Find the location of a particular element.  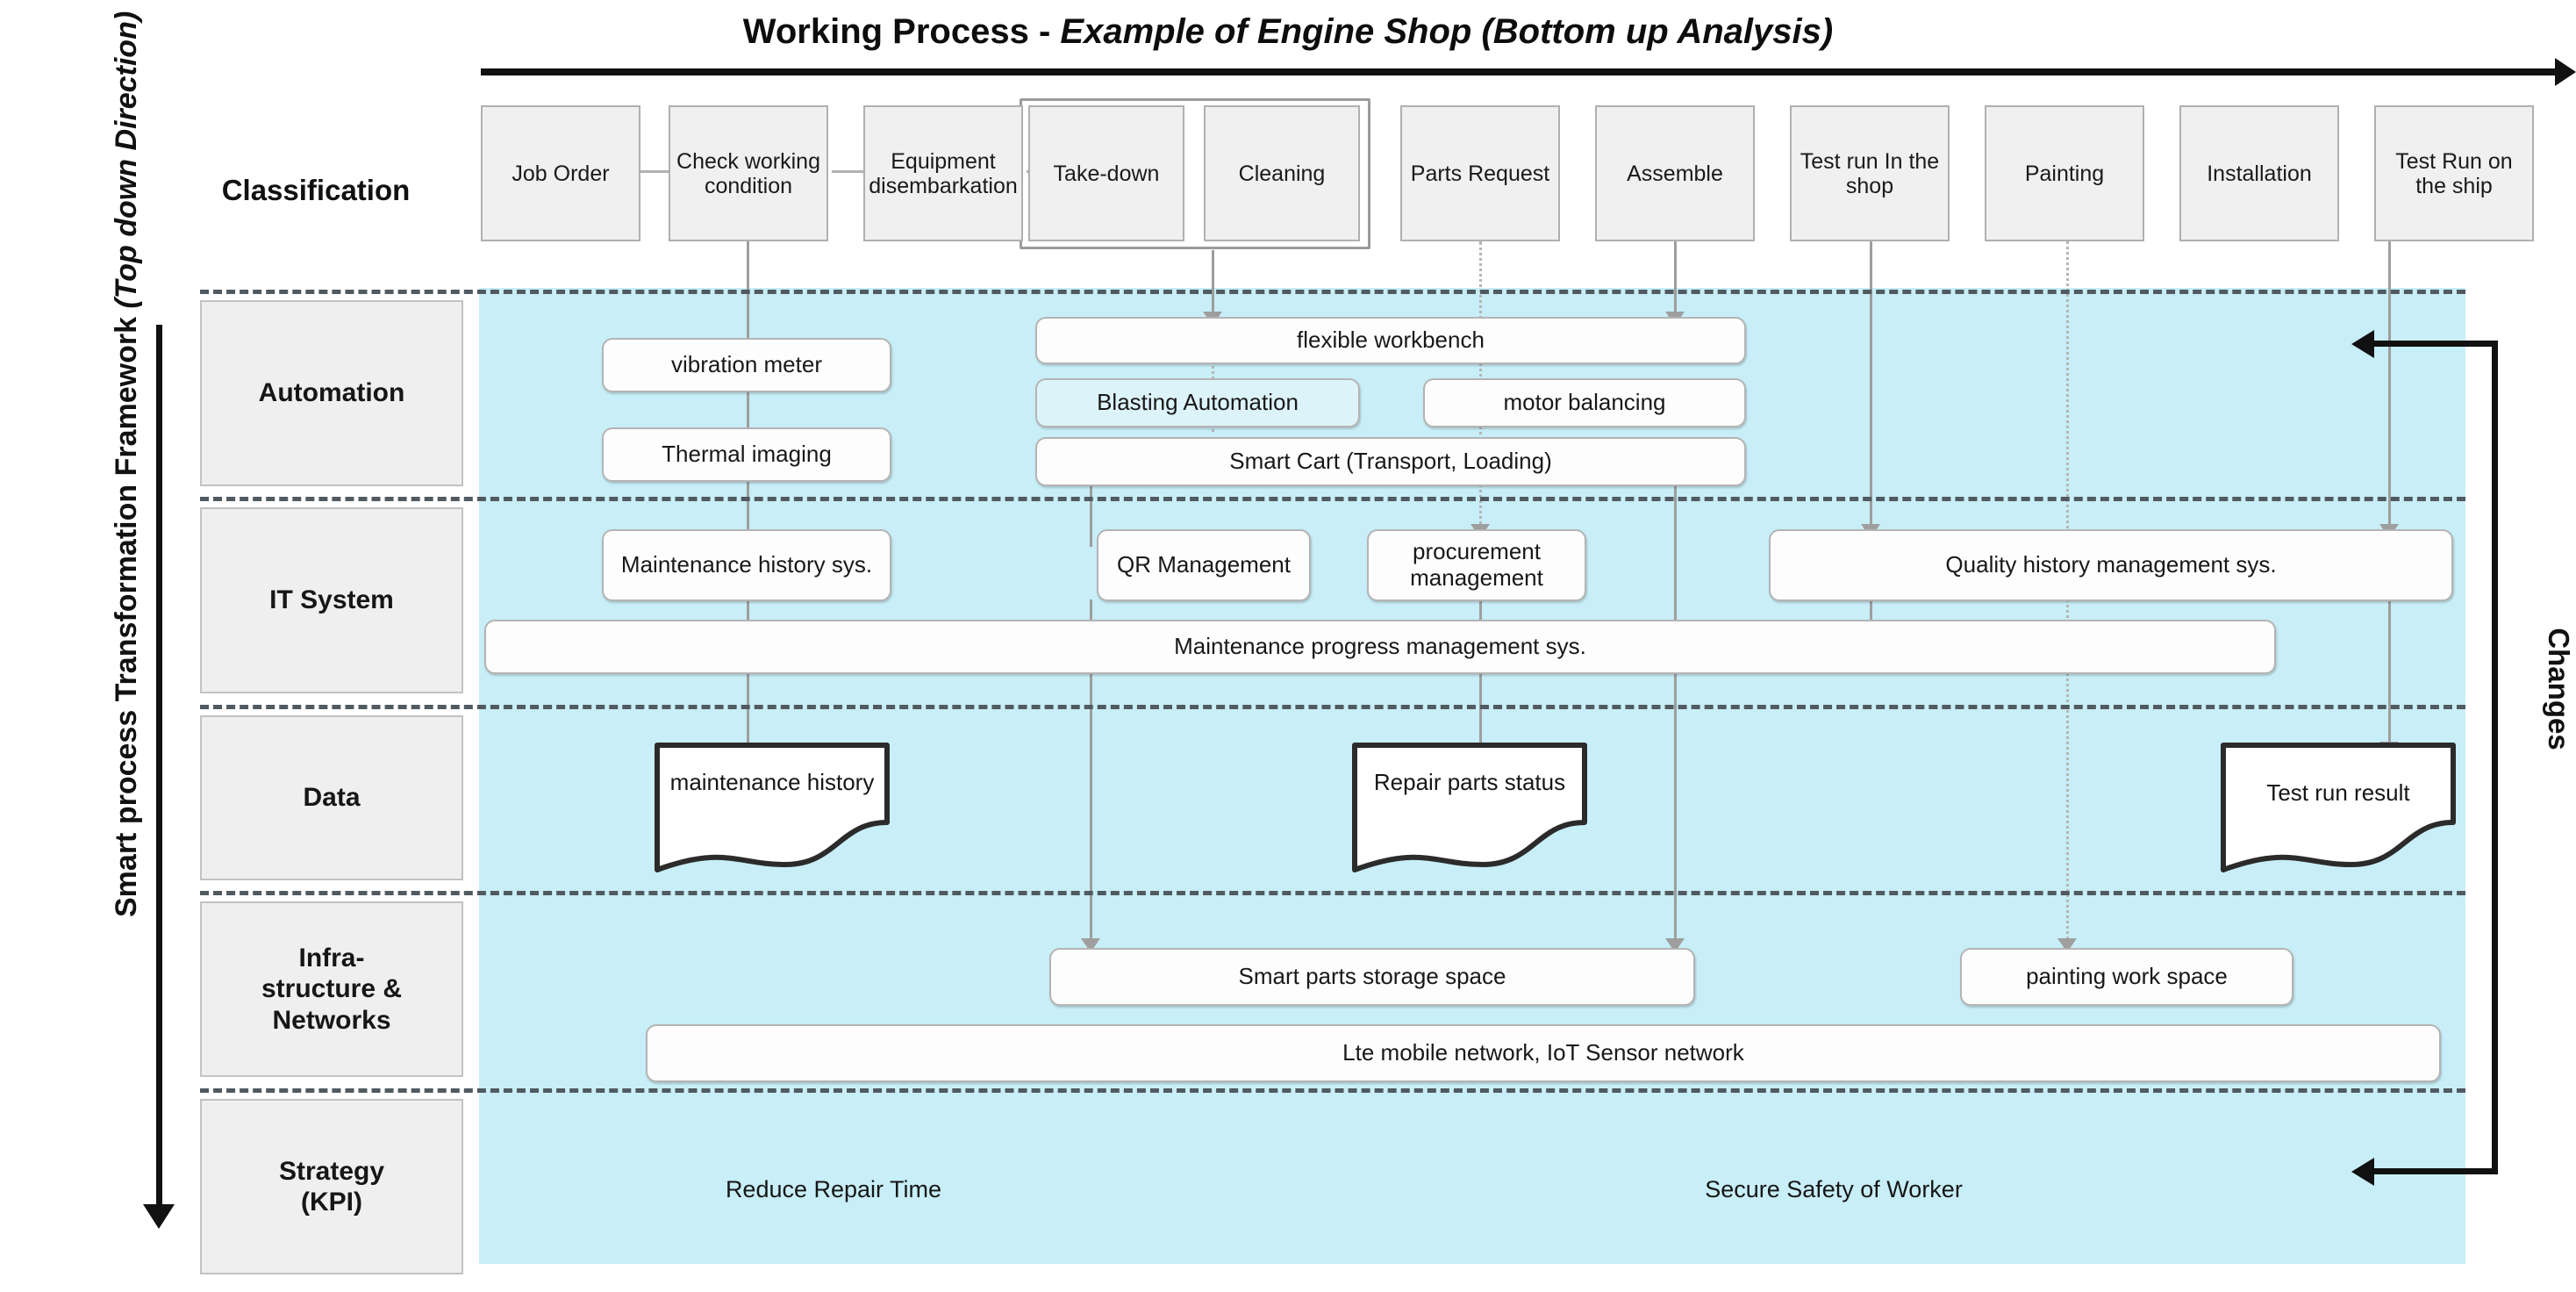

changes-bracket-top is located at coordinates (2433, 344).